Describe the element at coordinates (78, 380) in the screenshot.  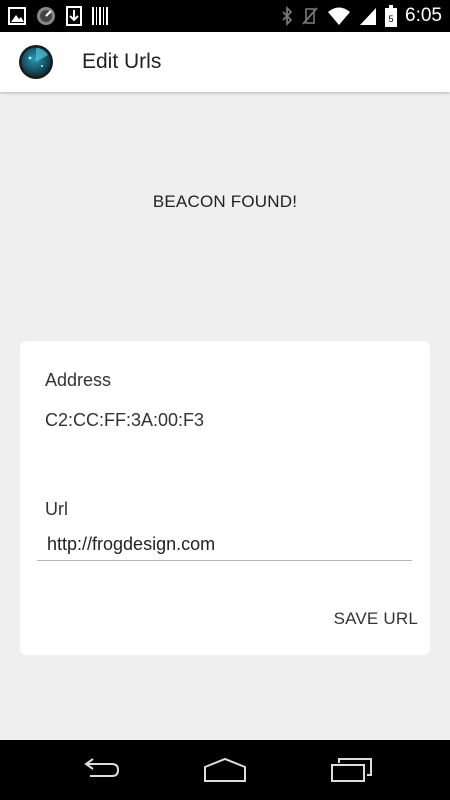
I see `address-label: Address` at that location.